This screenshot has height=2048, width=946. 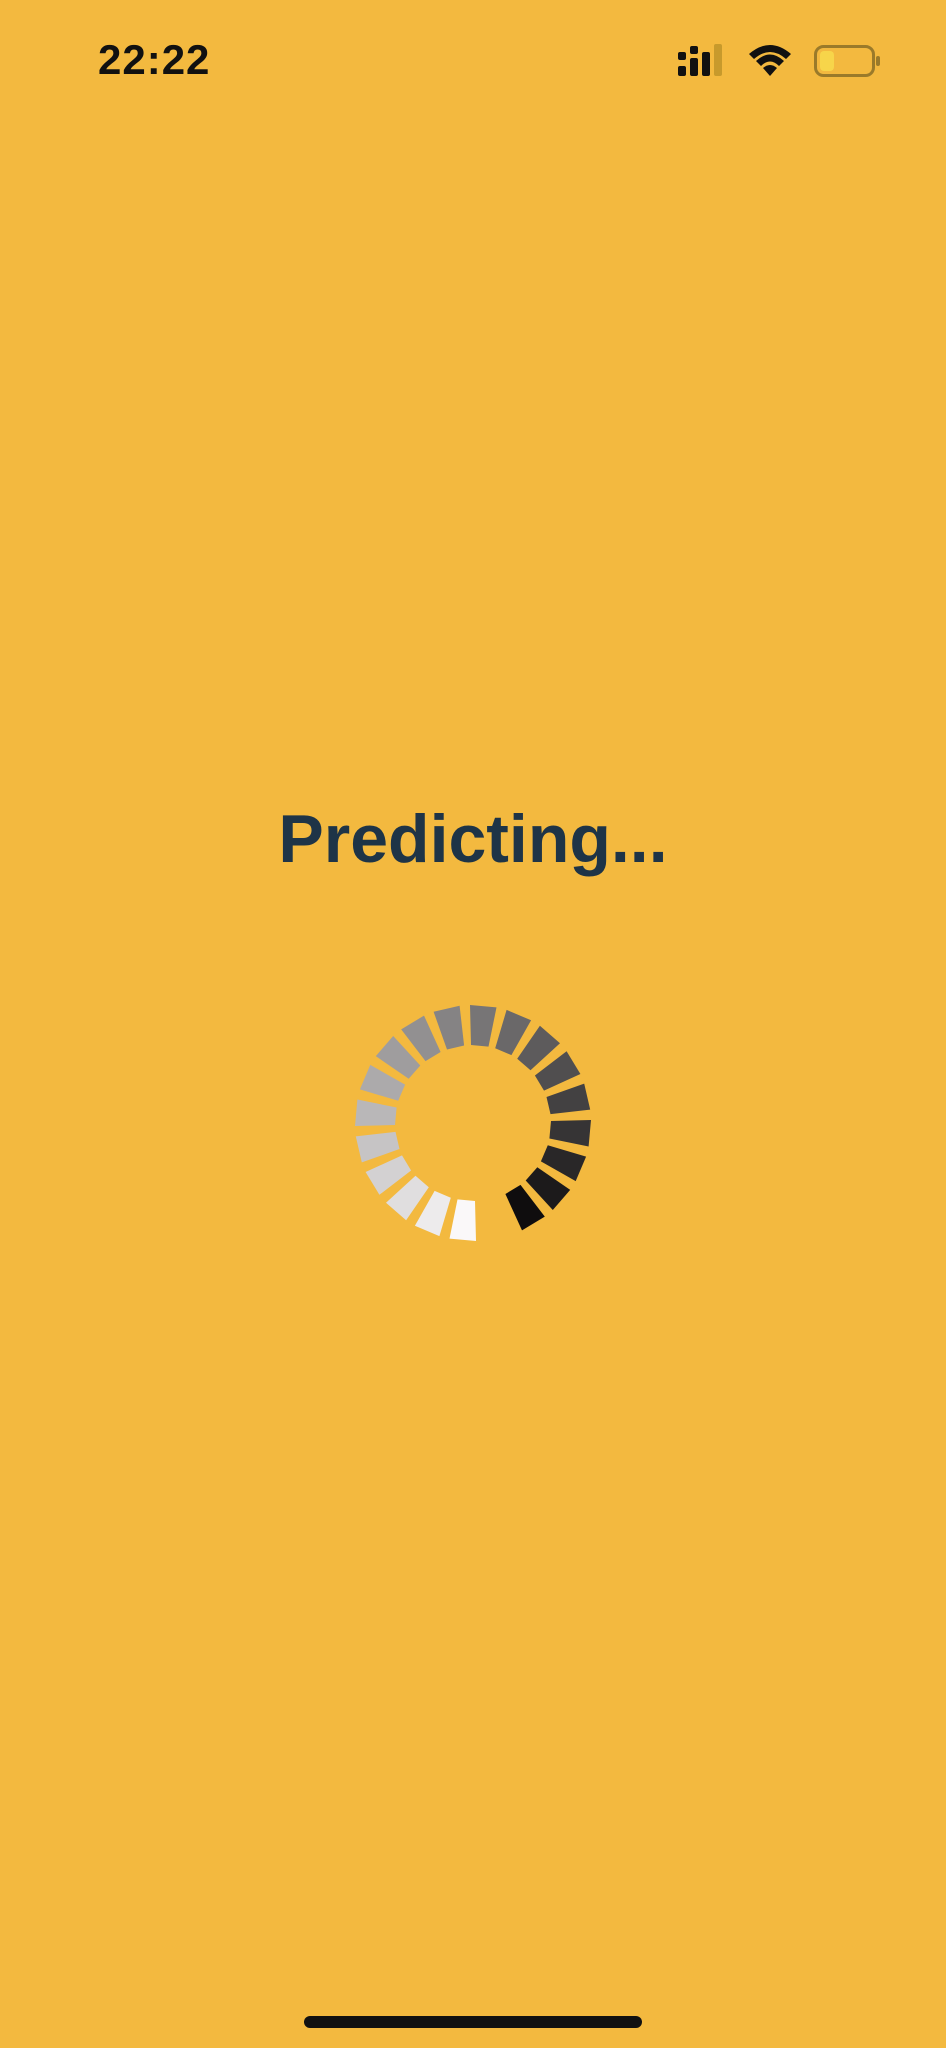 What do you see at coordinates (154, 59) in the screenshot?
I see `status-time: 22:22` at bounding box center [154, 59].